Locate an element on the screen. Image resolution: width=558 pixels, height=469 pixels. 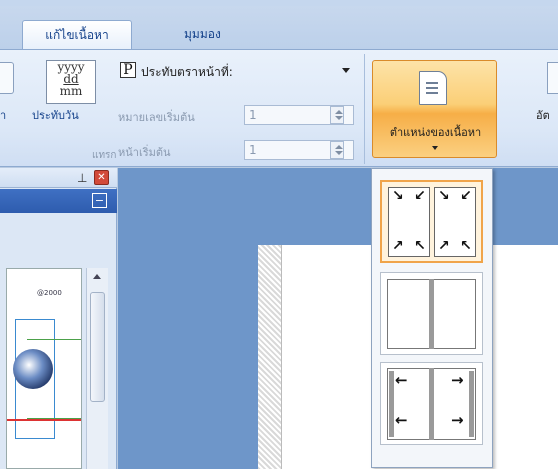
page-thumbnail: @2000 is located at coordinates (44, 368).